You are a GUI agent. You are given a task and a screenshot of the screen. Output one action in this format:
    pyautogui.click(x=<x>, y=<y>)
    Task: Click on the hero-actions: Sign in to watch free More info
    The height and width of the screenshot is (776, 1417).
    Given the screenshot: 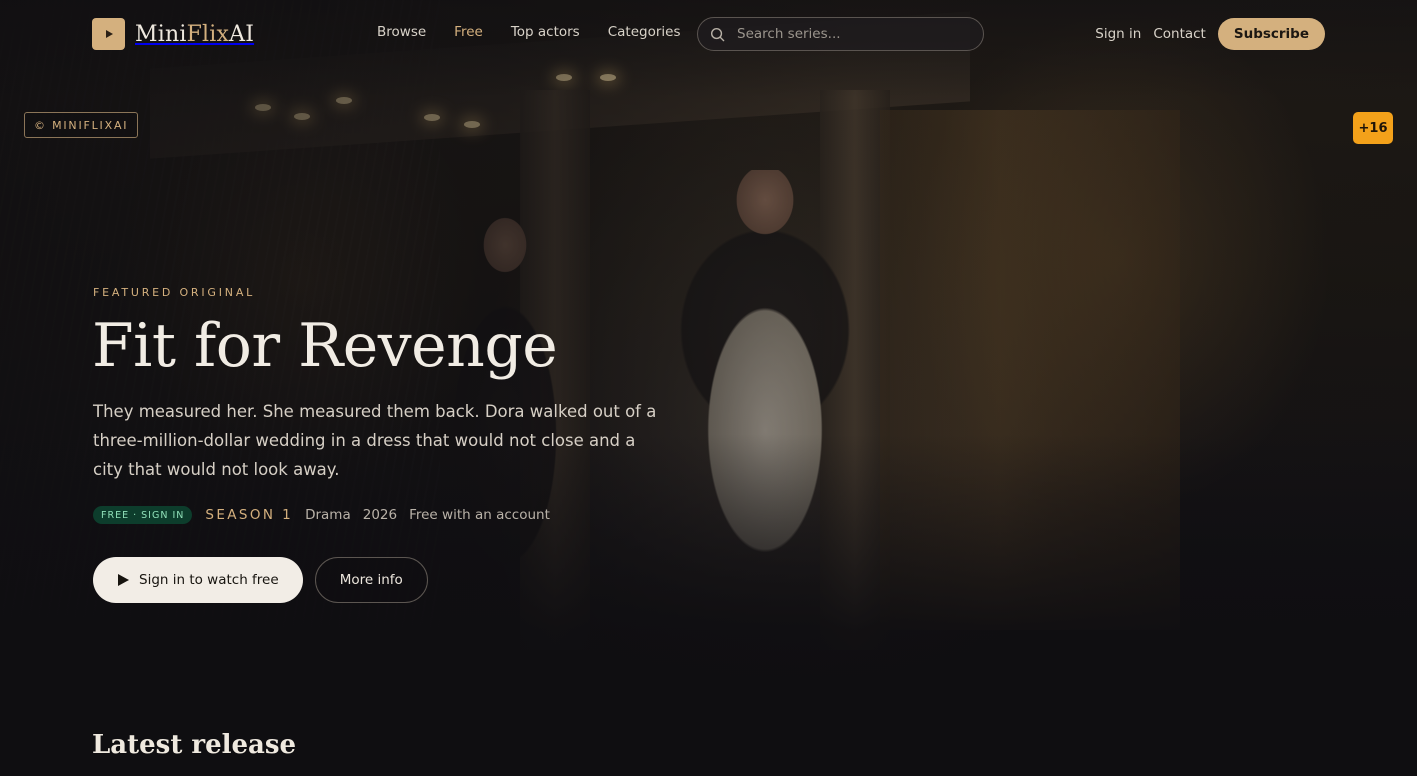 What is the action you would take?
    pyautogui.click(x=260, y=580)
    